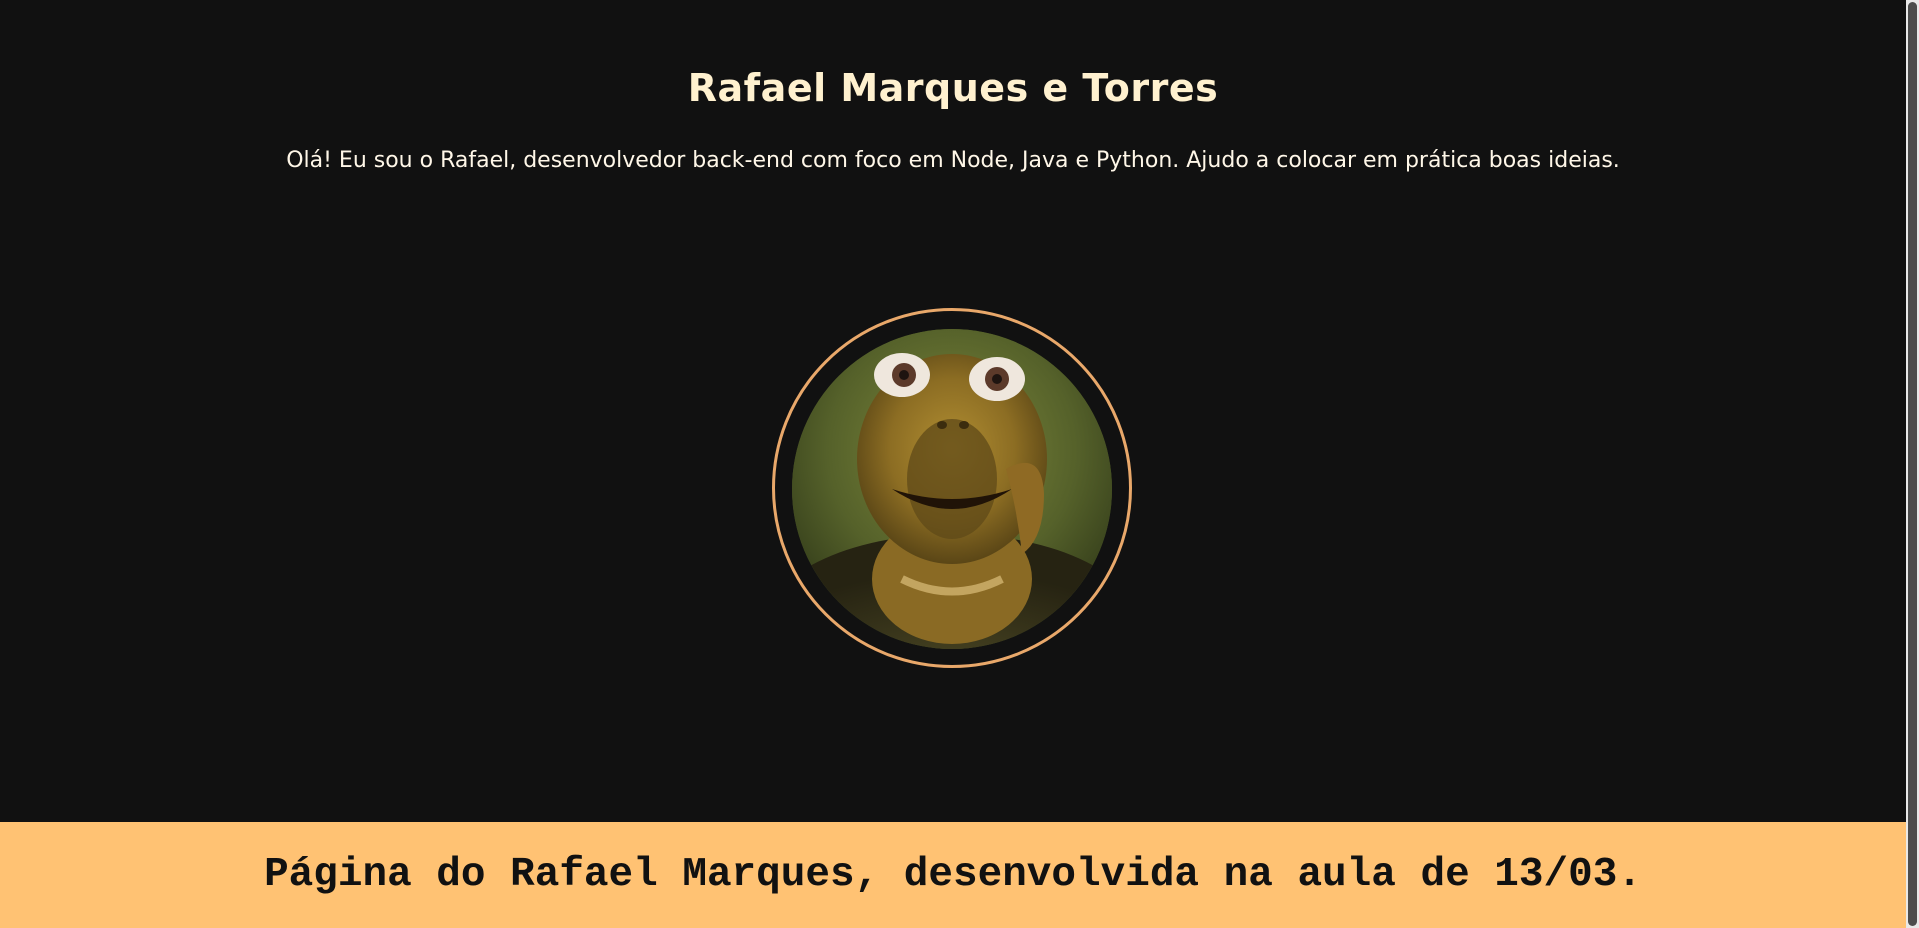 The image size is (1919, 928). I want to click on page-title: Rafael Marques e Torres, so click(953, 88).